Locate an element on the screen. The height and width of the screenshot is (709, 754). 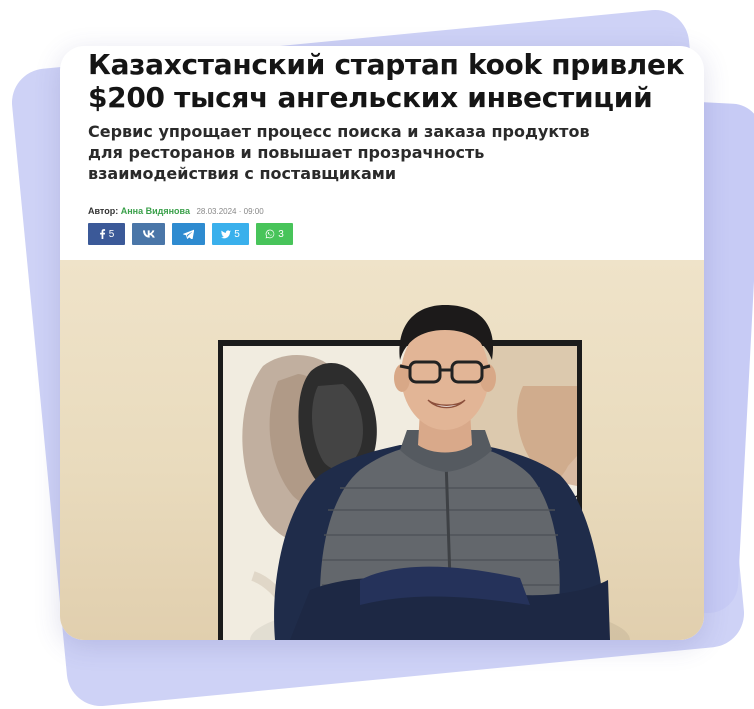
share-vk-button is located at coordinates (148, 234).